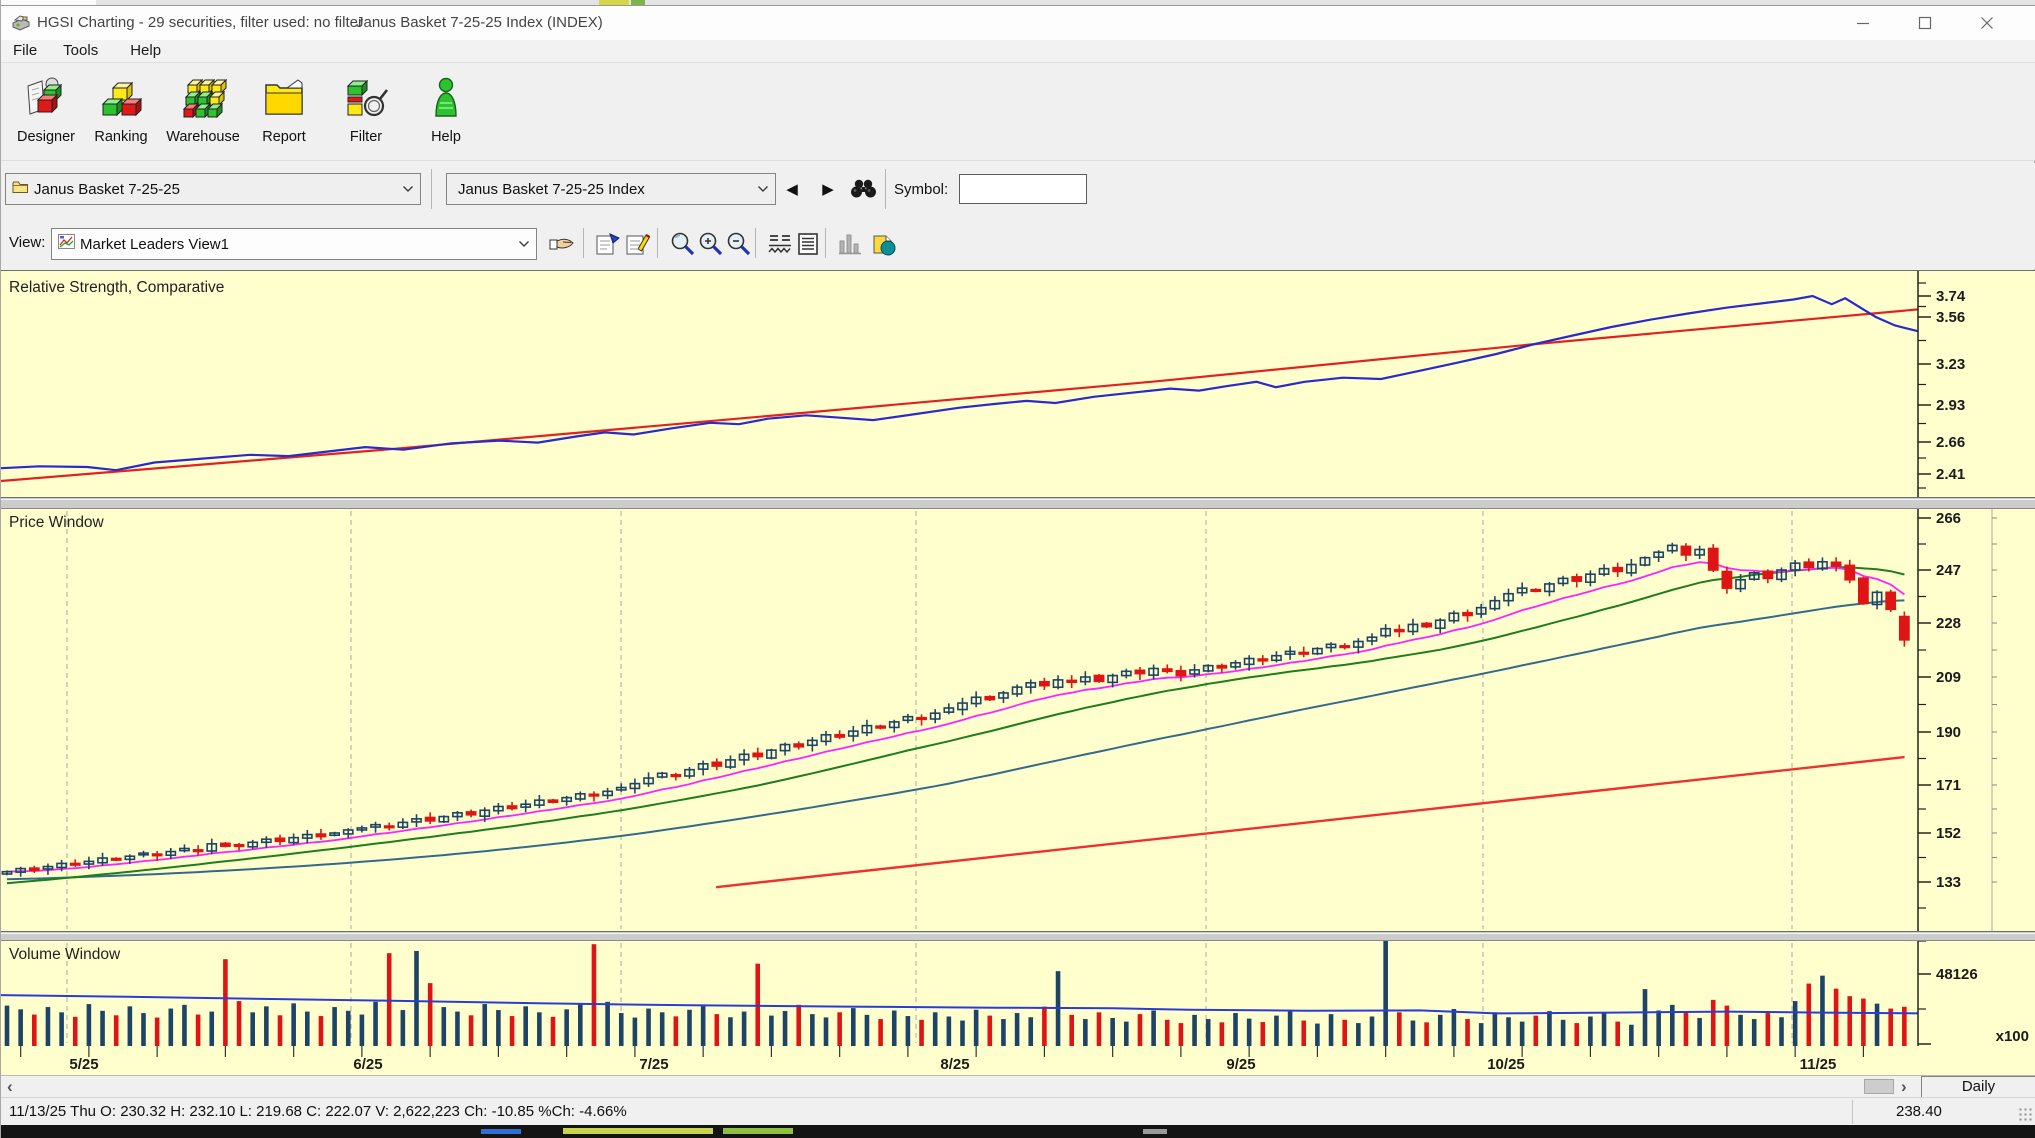  I want to click on scroll-left-button: ‹, so click(10, 1087).